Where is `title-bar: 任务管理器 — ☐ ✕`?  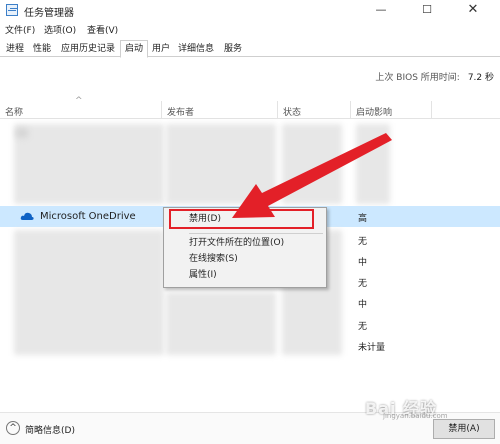 title-bar: 任务管理器 — ☐ ✕ is located at coordinates (250, 10).